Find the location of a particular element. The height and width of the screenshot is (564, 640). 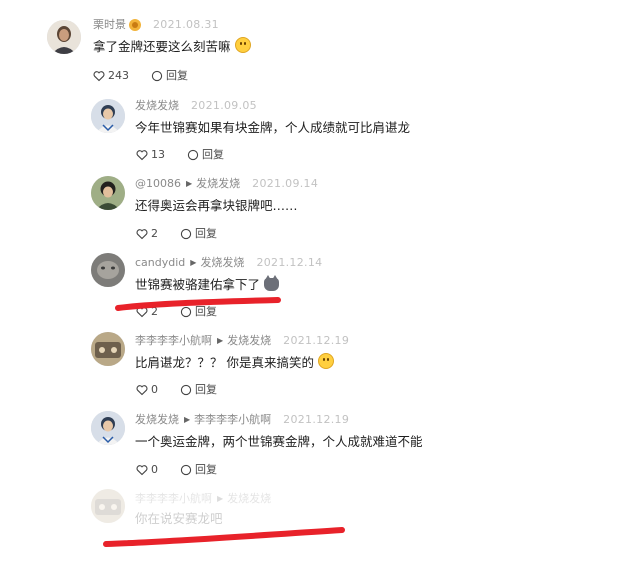

comment-date: 2021.08.31 is located at coordinates (186, 24).